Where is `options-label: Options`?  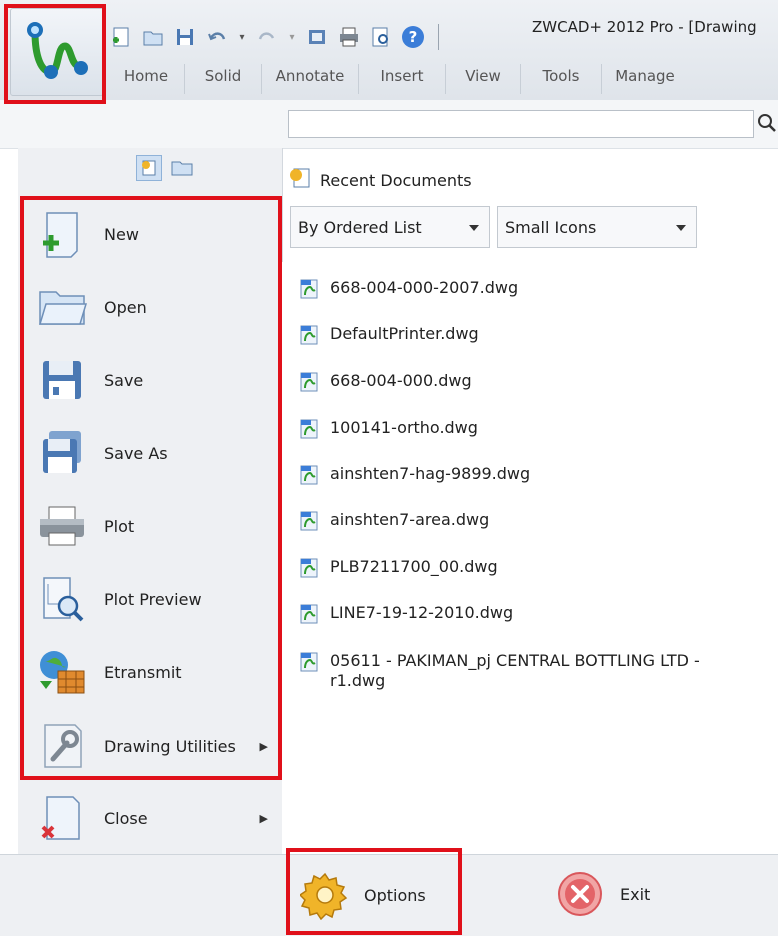 options-label: Options is located at coordinates (395, 895).